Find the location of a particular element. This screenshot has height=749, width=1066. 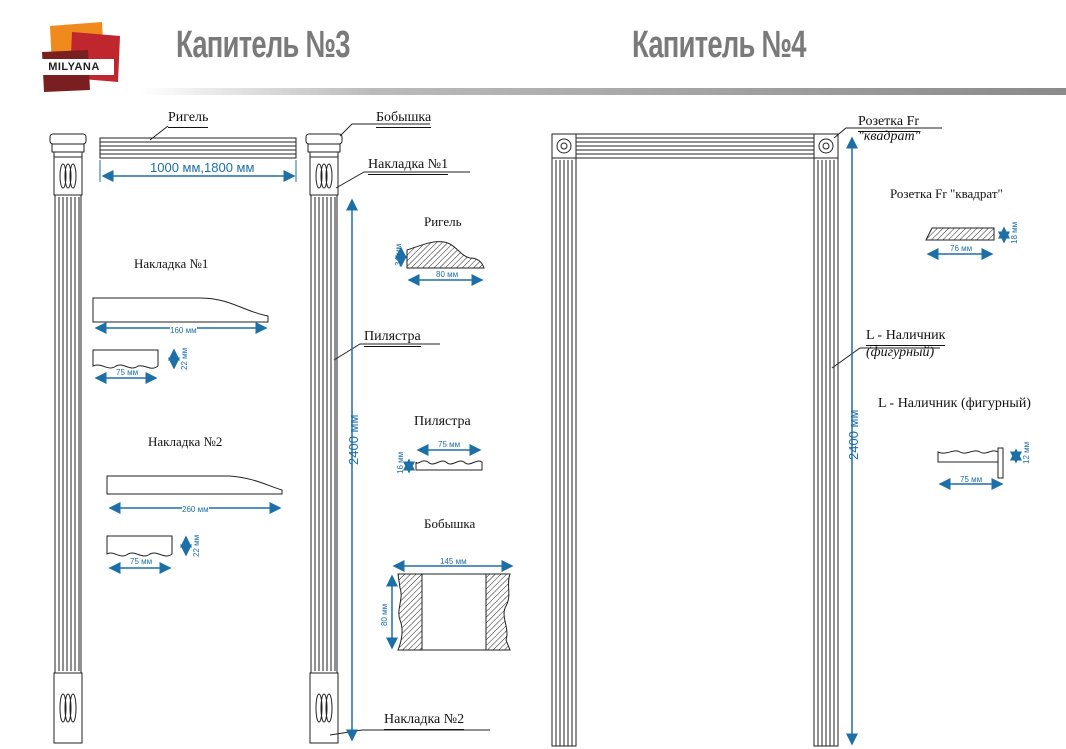

rigel-profile is located at coordinates (445, 255).